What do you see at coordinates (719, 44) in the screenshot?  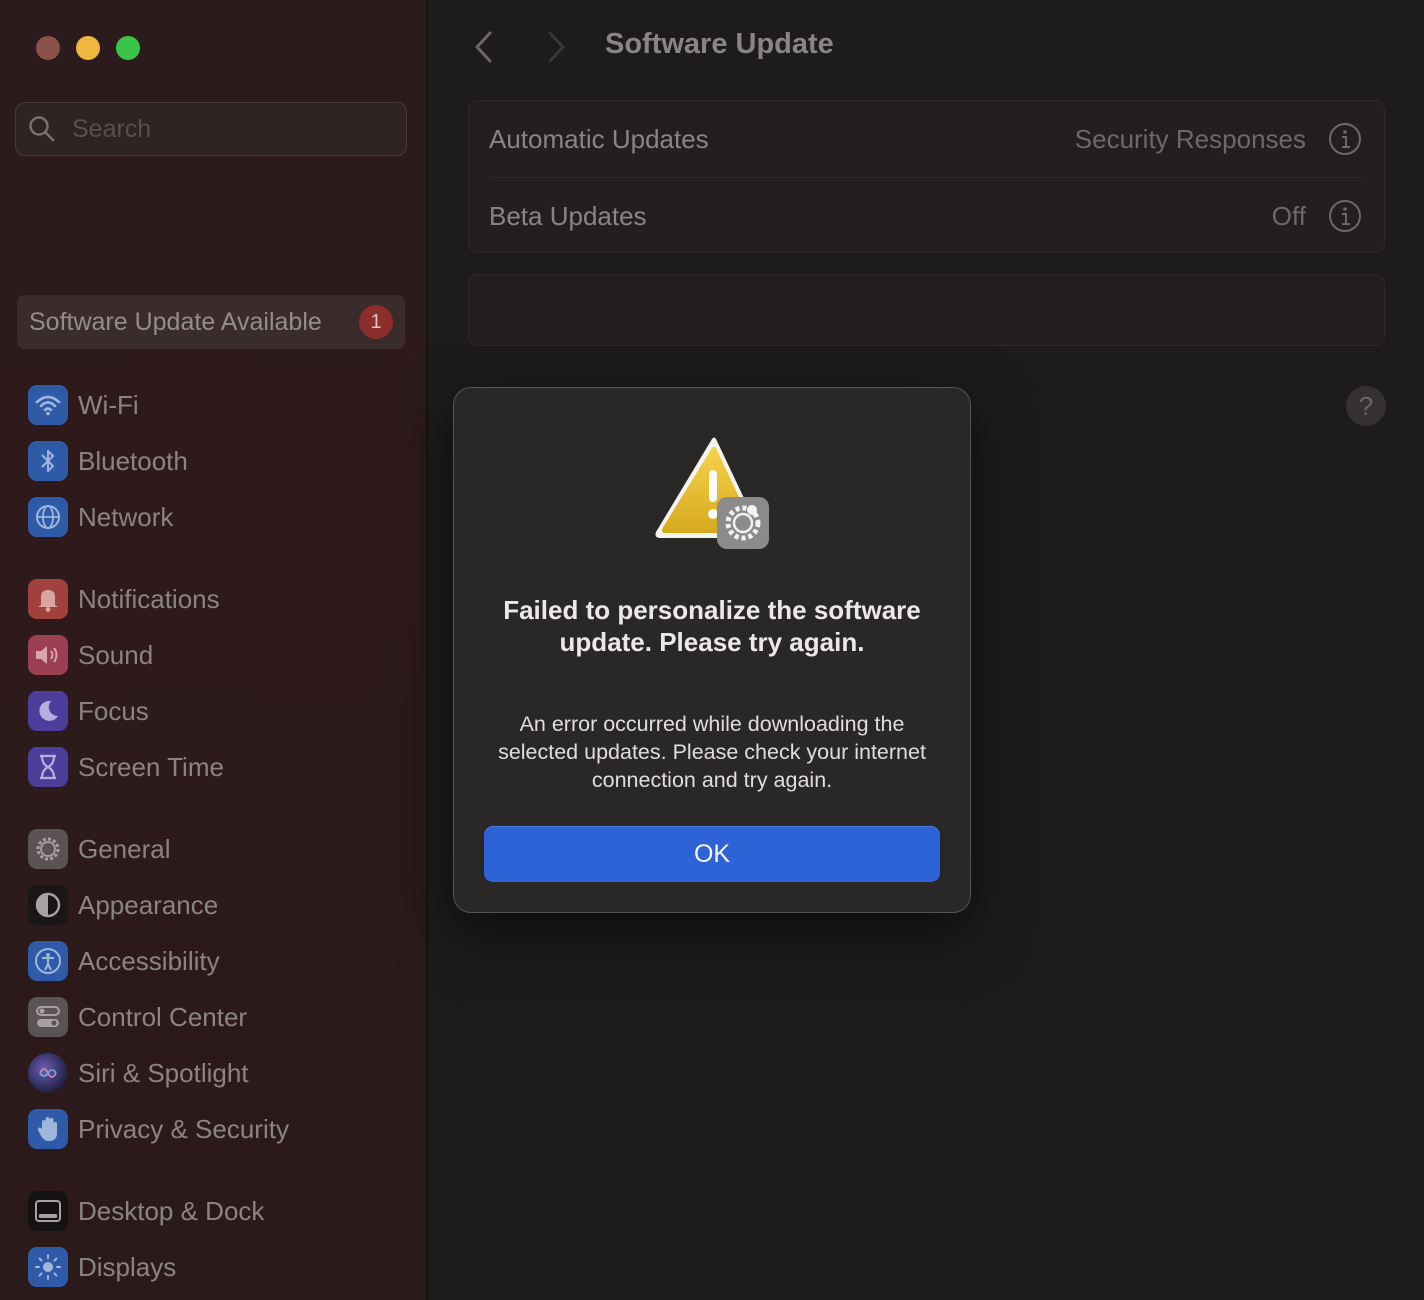 I see `page-title: Software Update` at bounding box center [719, 44].